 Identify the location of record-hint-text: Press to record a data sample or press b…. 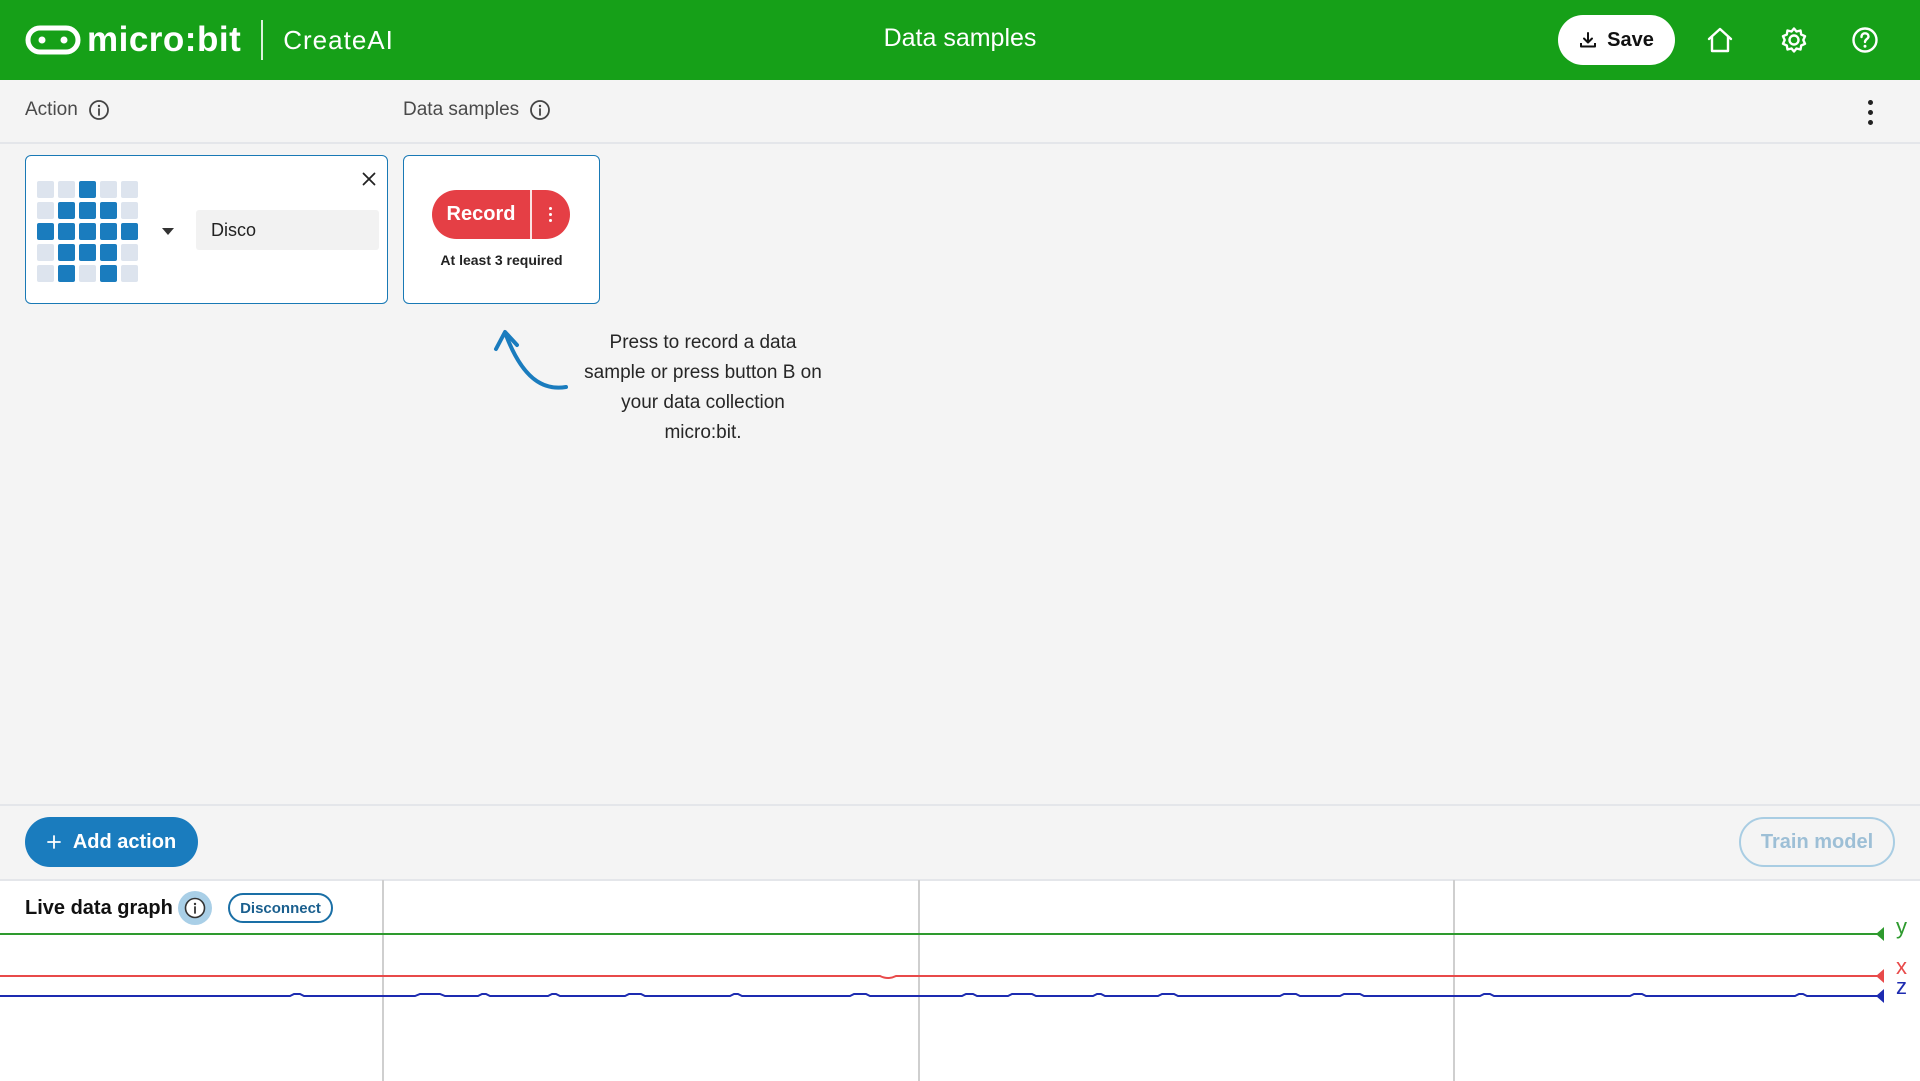
(703, 387).